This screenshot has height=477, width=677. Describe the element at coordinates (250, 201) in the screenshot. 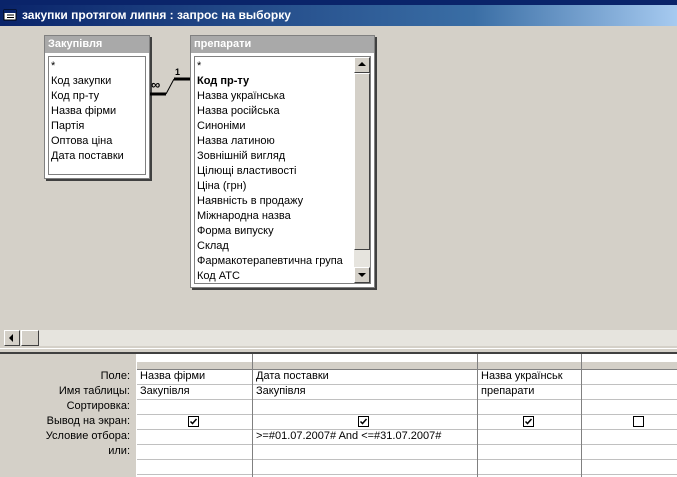

I see `field-item: Наявність в продажу` at that location.